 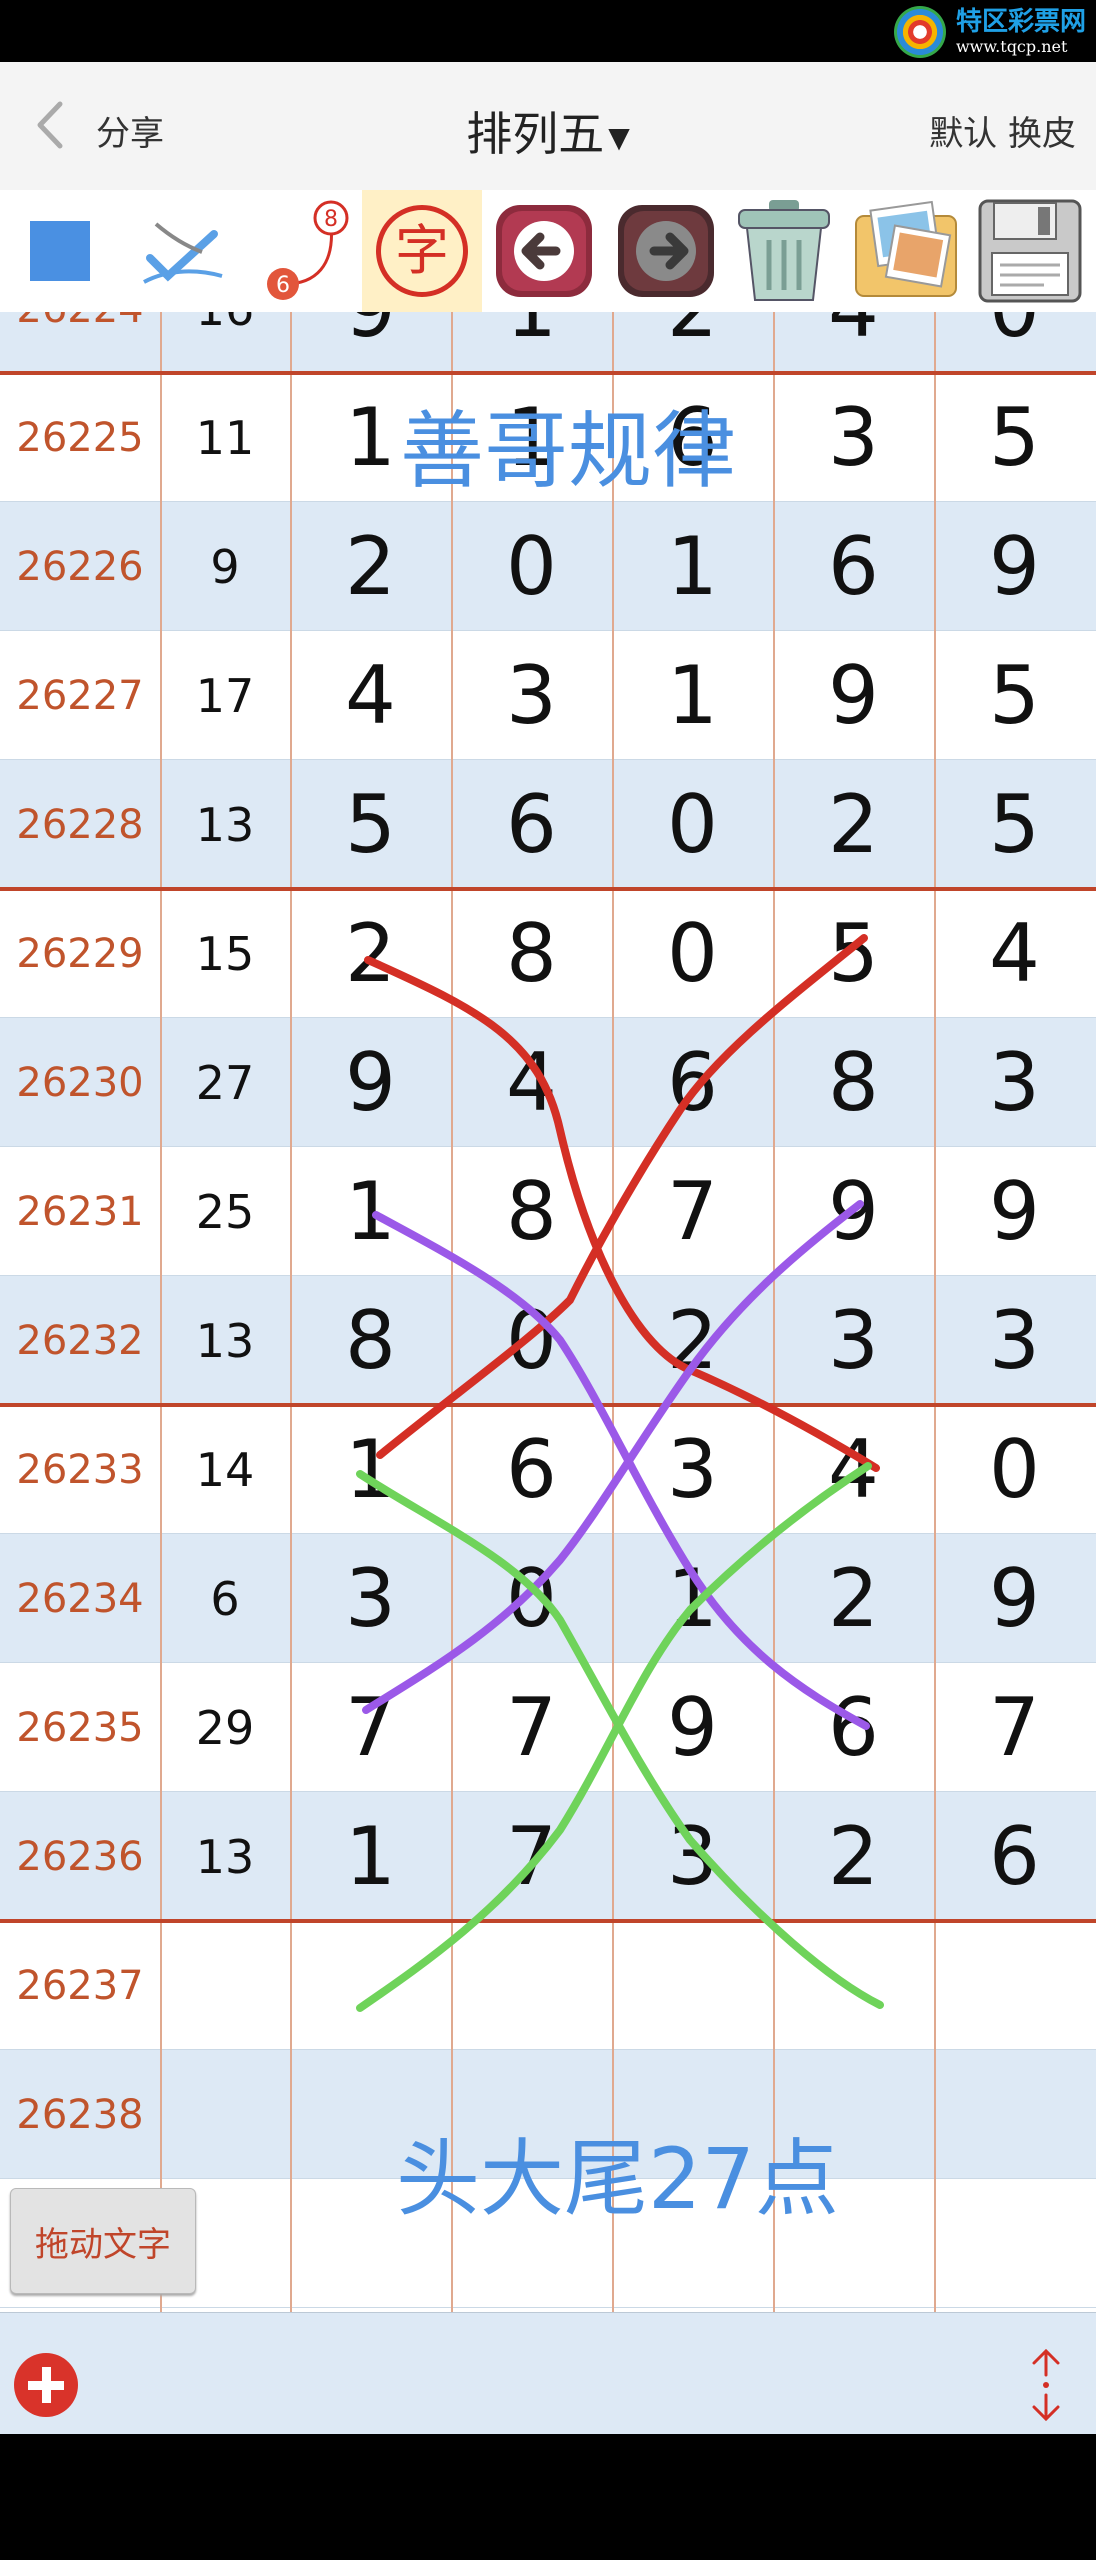 What do you see at coordinates (46, 2385) in the screenshot?
I see `add-icon` at bounding box center [46, 2385].